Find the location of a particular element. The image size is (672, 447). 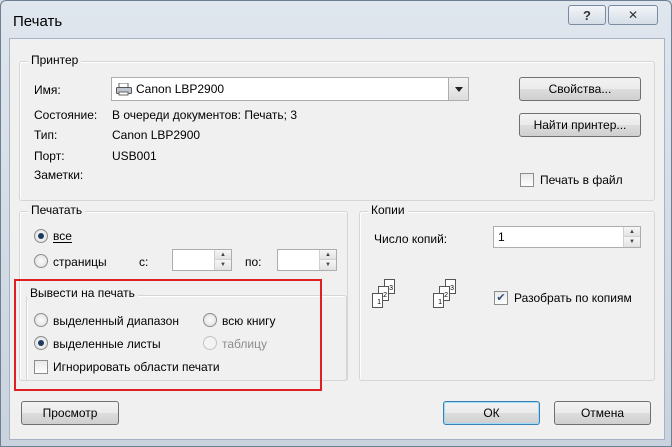

range-pages-label: страницы is located at coordinates (80, 262).